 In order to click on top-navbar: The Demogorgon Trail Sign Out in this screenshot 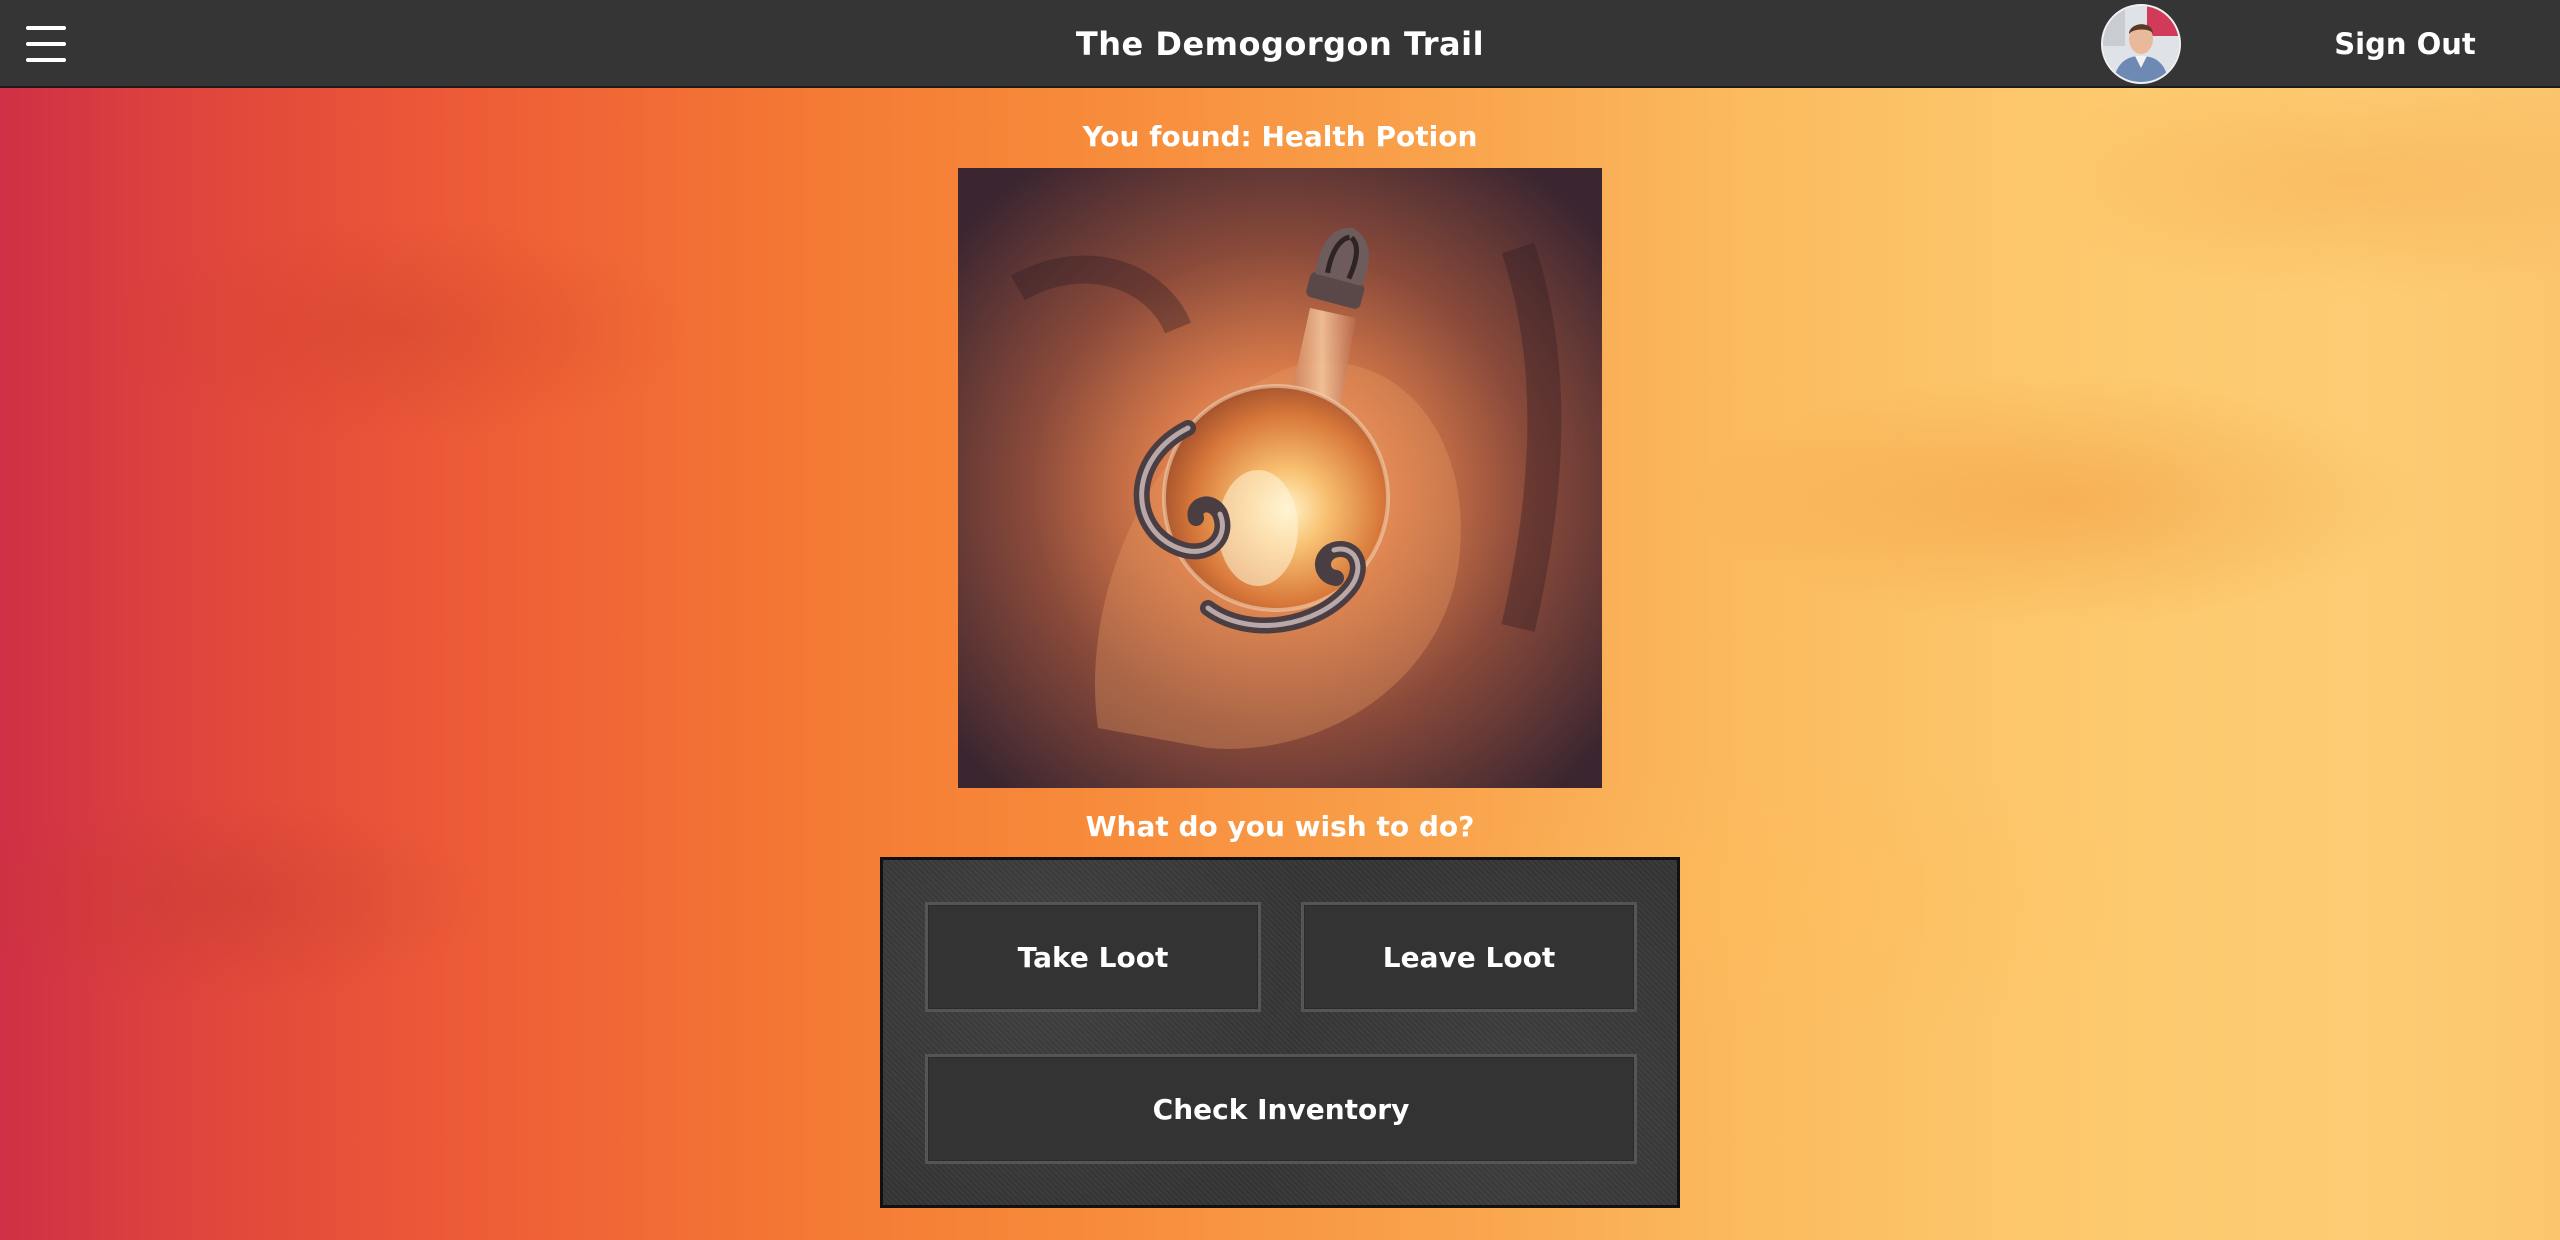, I will do `click(1280, 44)`.